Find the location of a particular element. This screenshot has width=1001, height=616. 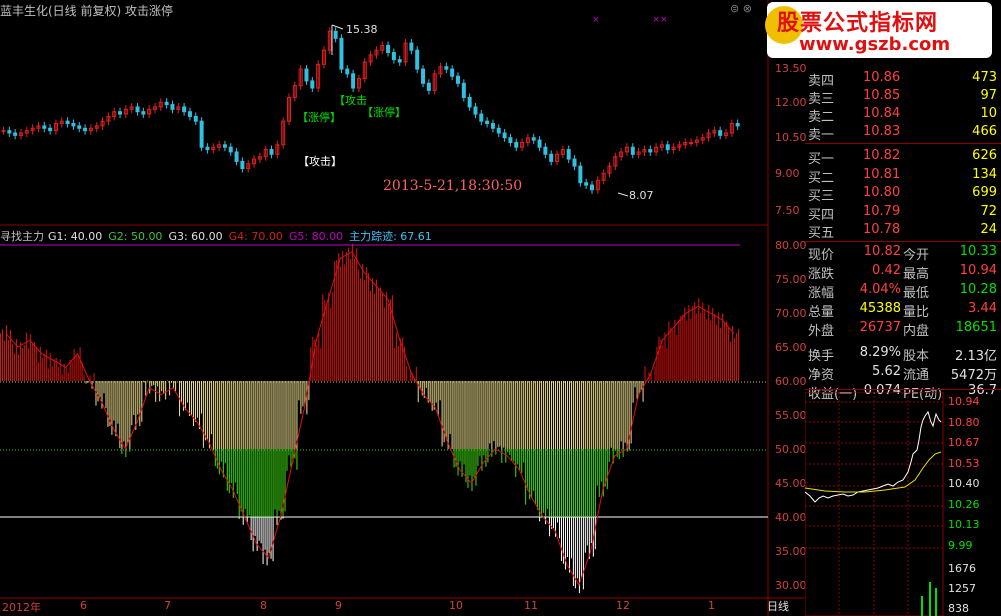

sell-quote-row: 卖三 10.85 97 is located at coordinates (903, 97).